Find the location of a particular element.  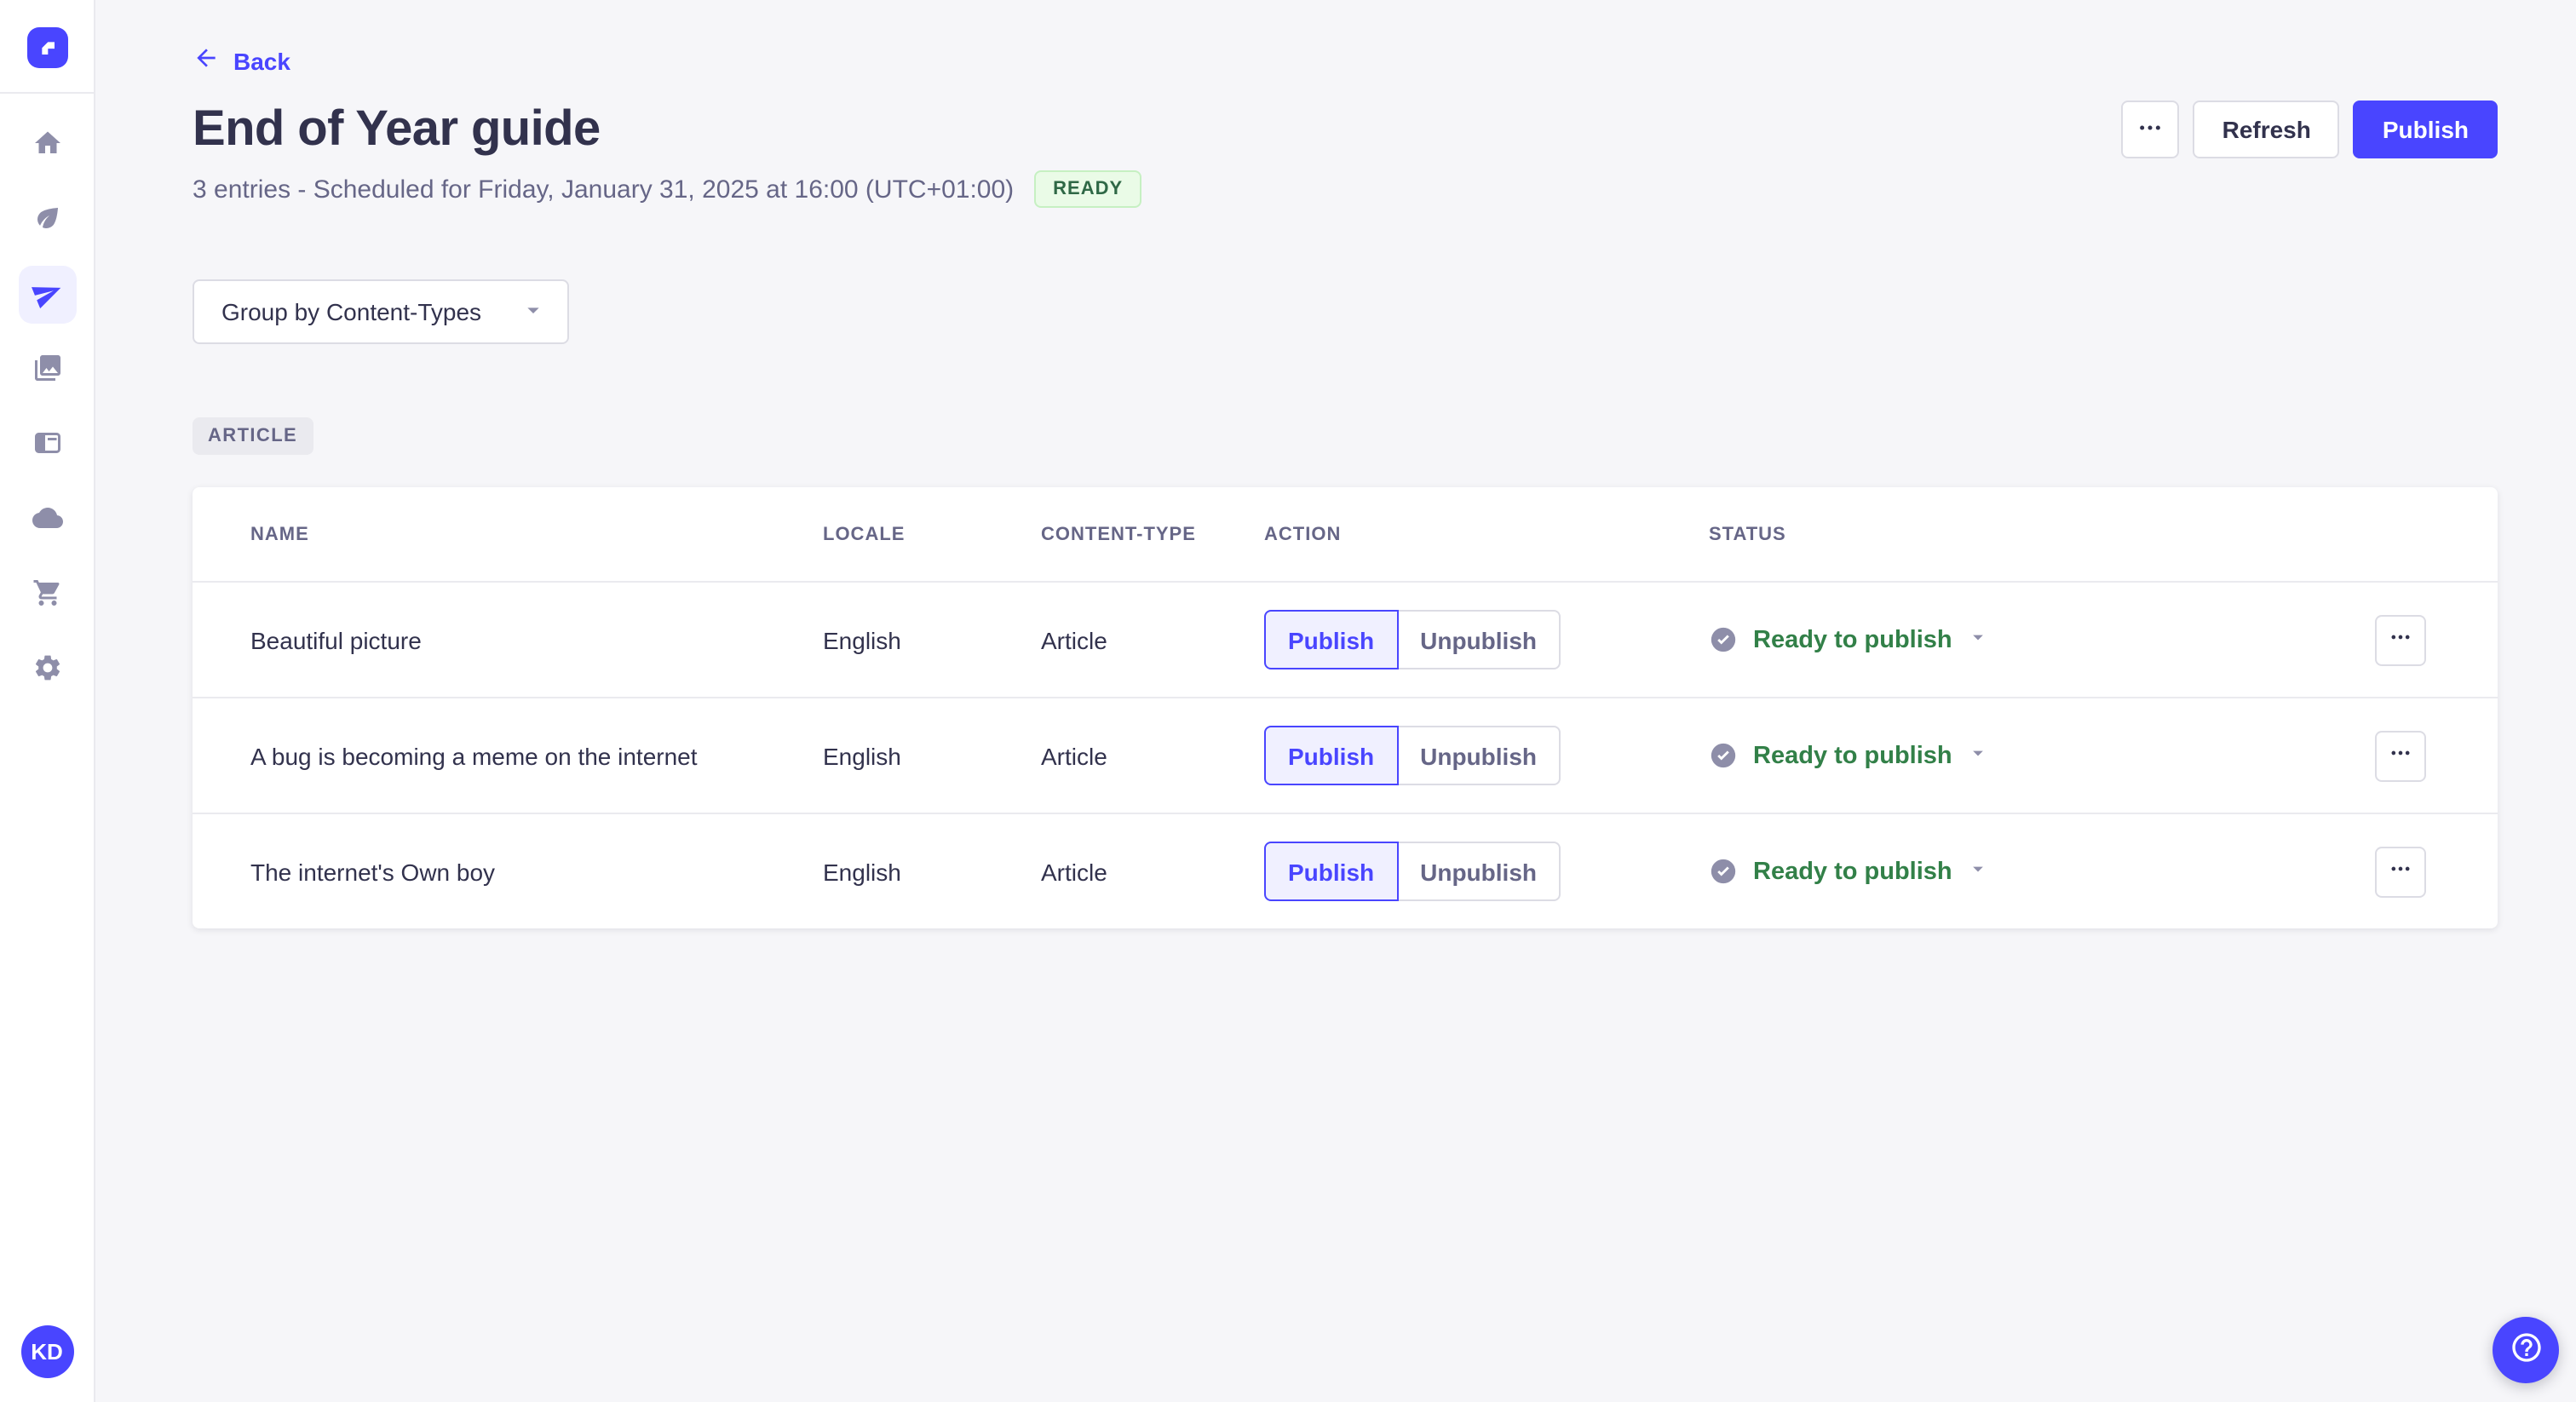

strapi-logo-icon is located at coordinates (46, 47).